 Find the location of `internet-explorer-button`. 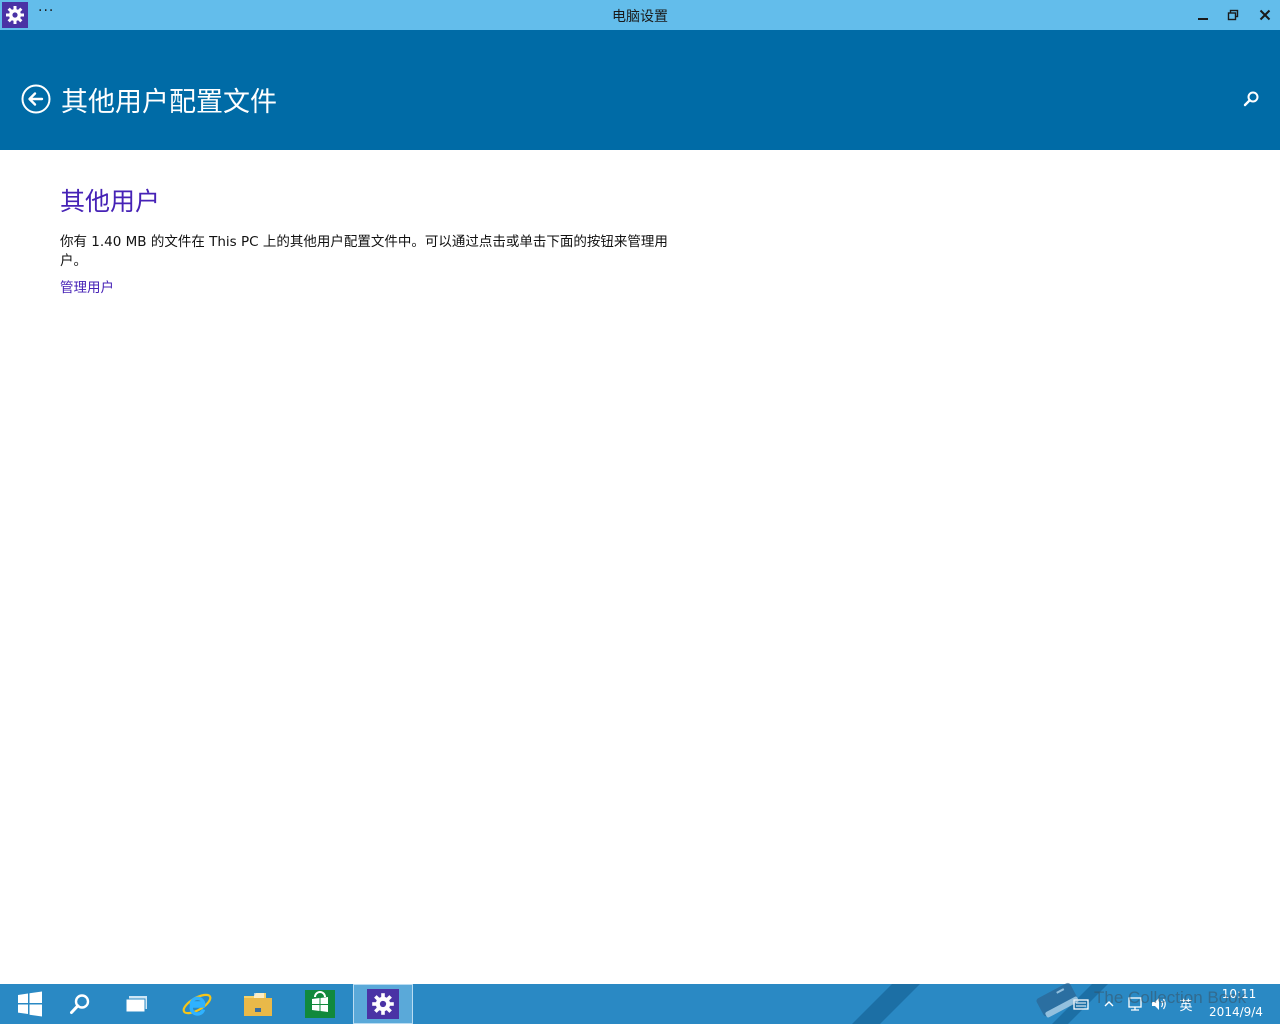

internet-explorer-button is located at coordinates (197, 1004).